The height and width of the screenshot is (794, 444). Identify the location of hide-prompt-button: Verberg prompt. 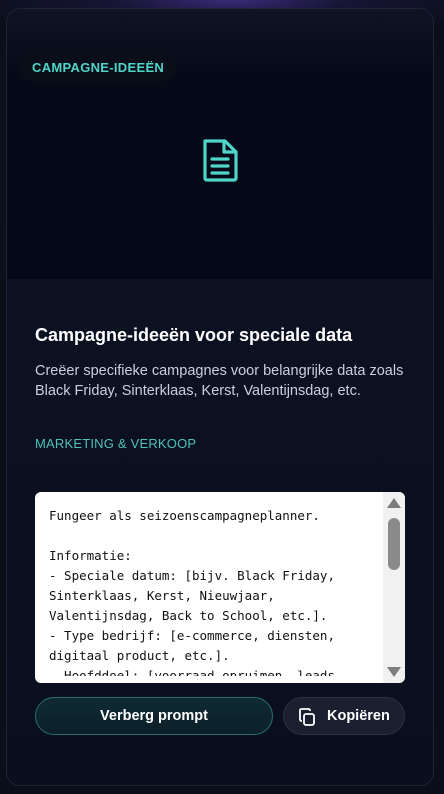
(154, 716).